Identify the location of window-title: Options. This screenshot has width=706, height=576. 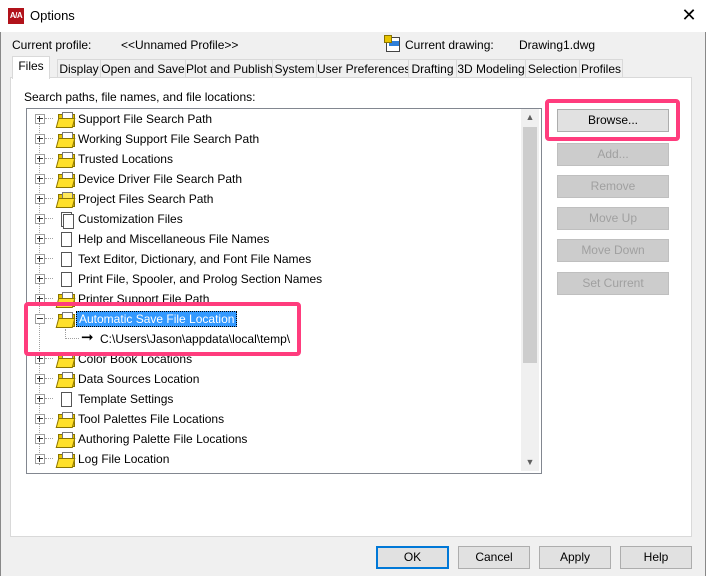
(52, 15).